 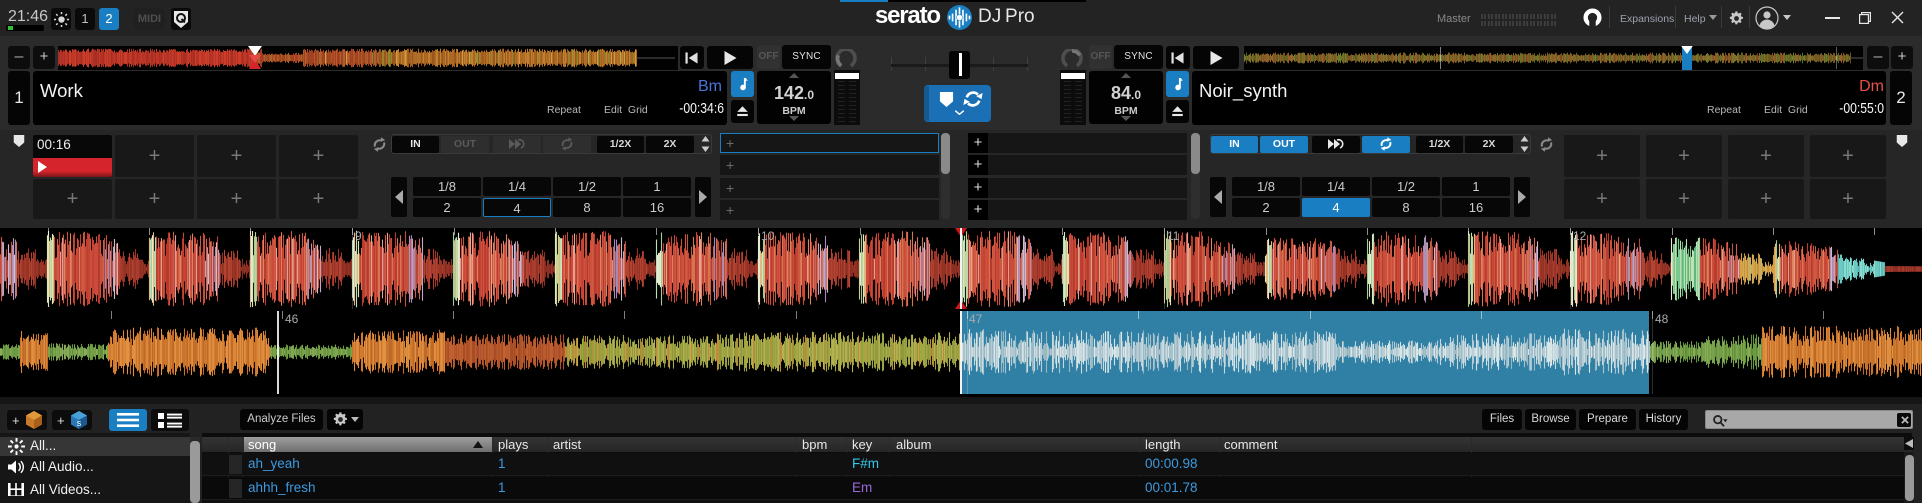 I want to click on svg-text: s, so click(x=79, y=423).